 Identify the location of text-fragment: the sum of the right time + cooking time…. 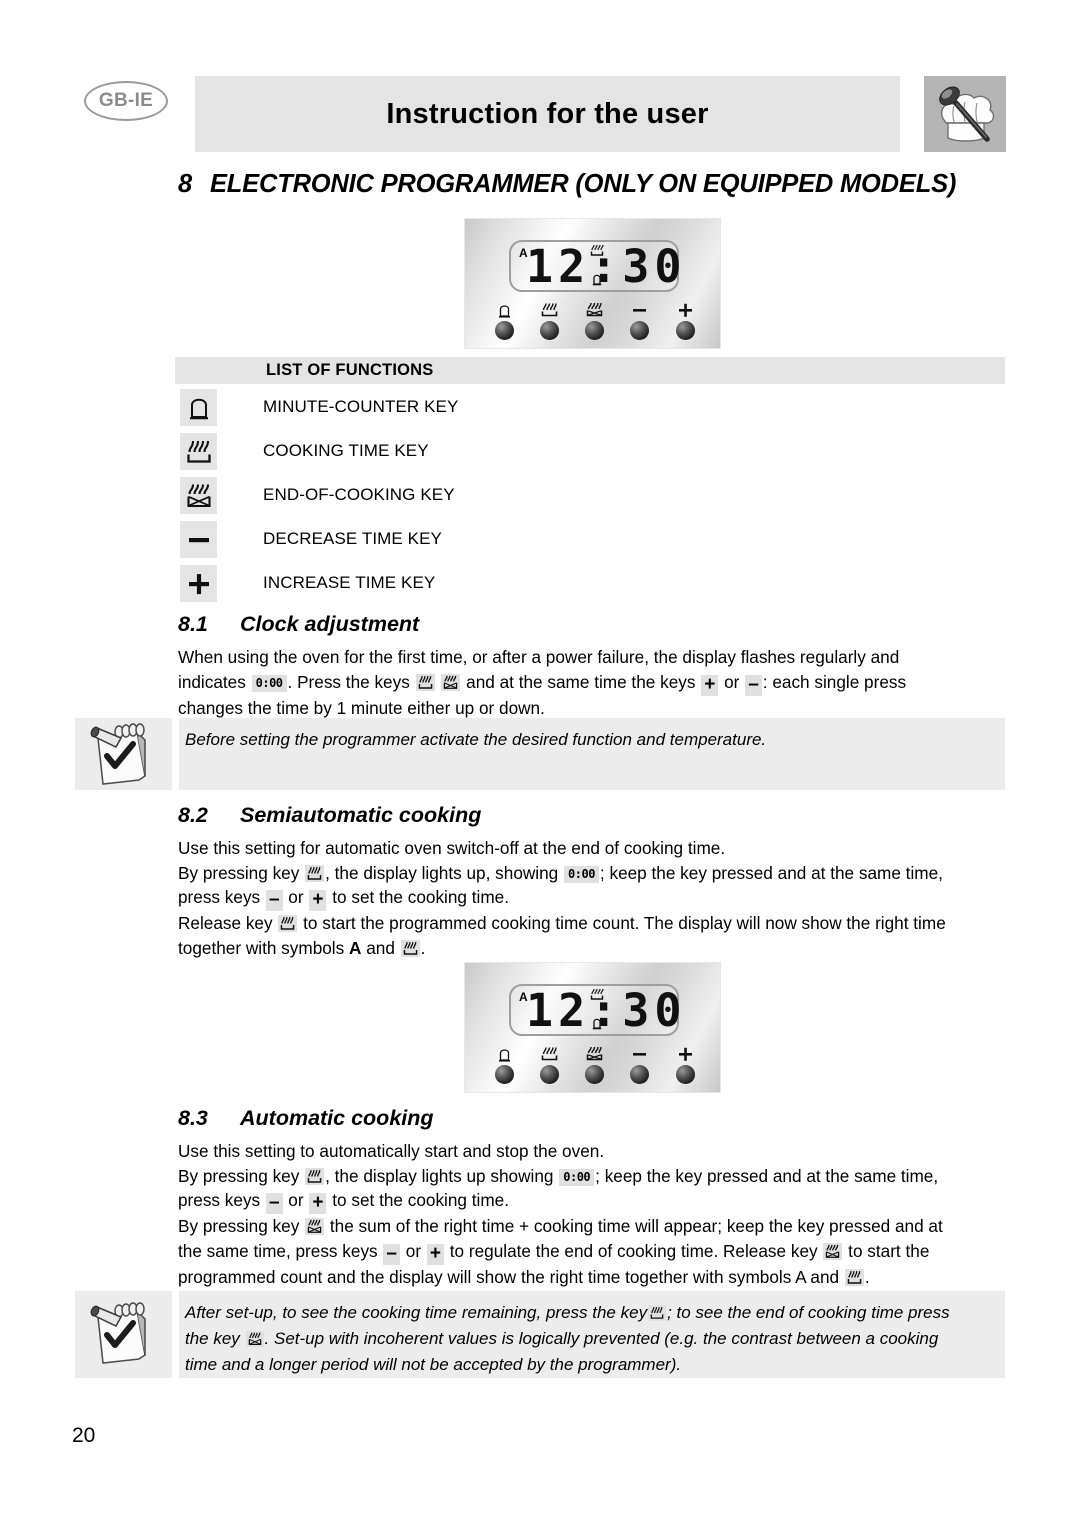
(636, 1226).